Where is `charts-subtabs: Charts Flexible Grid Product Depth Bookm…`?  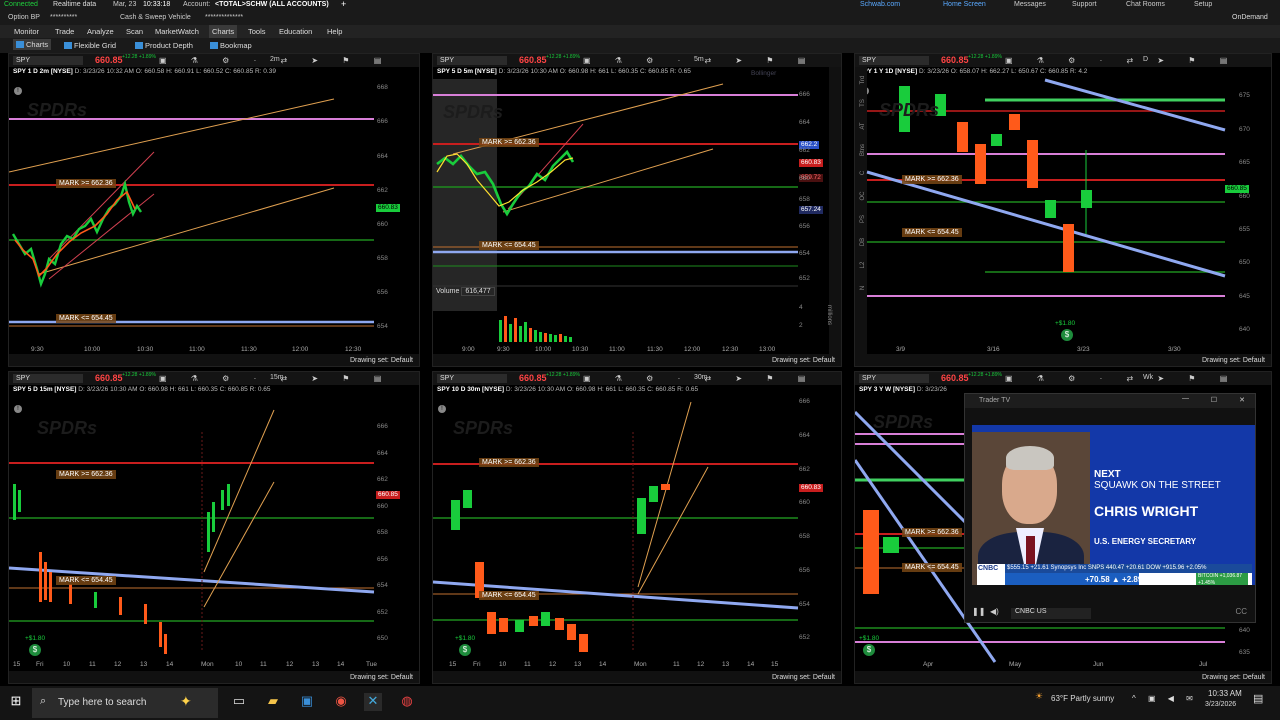
charts-subtabs: Charts Flexible Grid Product Depth Bookm… is located at coordinates (640, 45).